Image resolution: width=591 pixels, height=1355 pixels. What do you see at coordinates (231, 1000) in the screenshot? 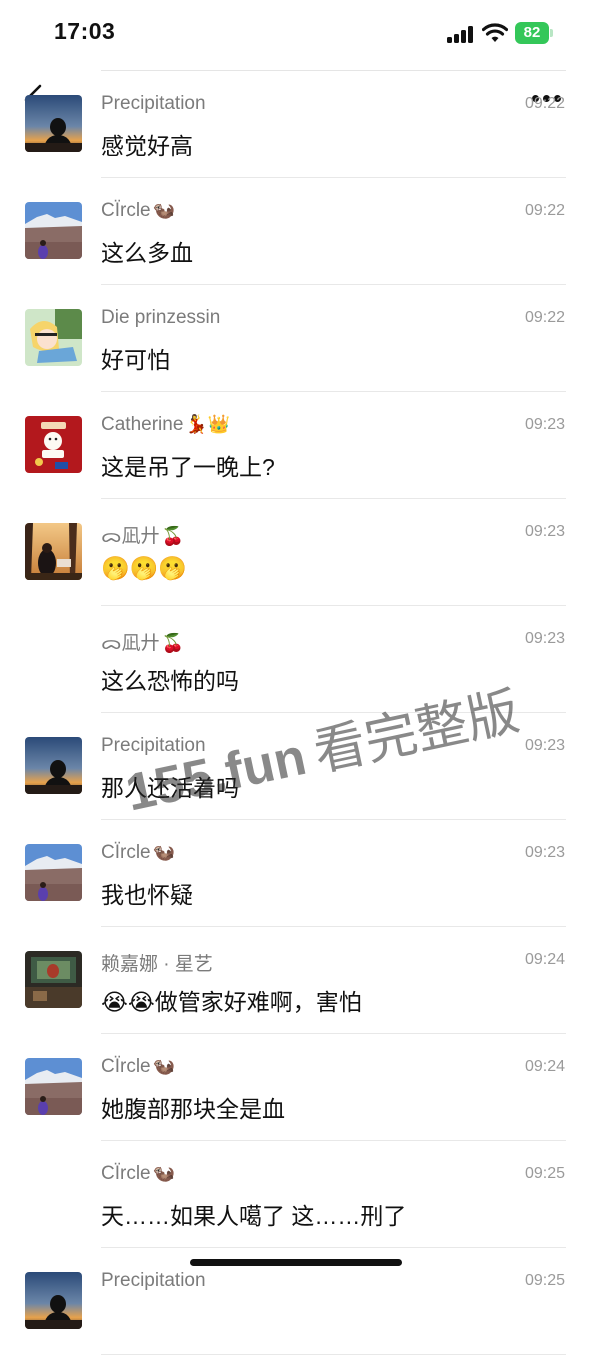
I see `message-text: 😭😭做管家好难啊，害怕` at bounding box center [231, 1000].